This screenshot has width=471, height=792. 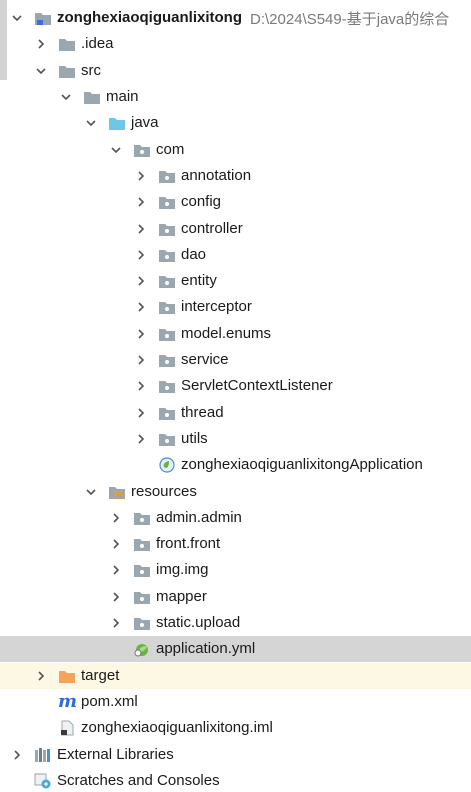 What do you see at coordinates (235, 228) in the screenshot?
I see `tree-row-controller: controller` at bounding box center [235, 228].